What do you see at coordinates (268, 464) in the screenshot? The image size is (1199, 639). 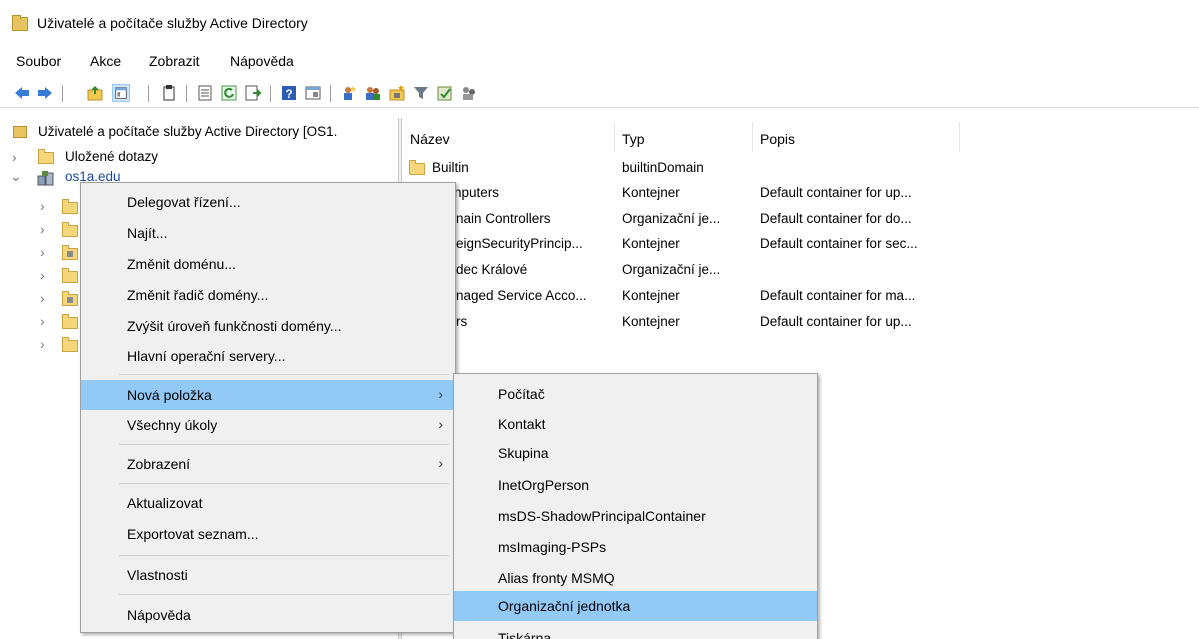 I see `menu-item-view: Zobrazení ›` at bounding box center [268, 464].